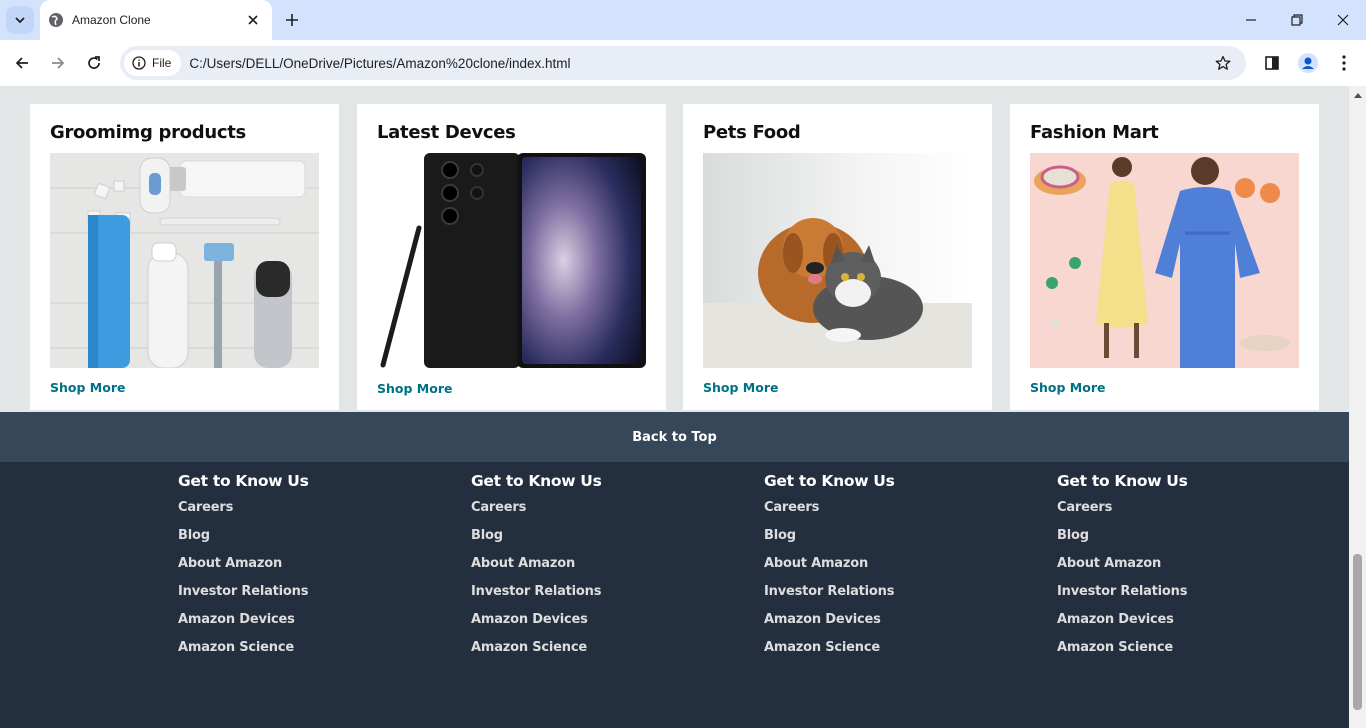  Describe the element at coordinates (446, 132) in the screenshot. I see `card-title: Latest Devces` at that location.